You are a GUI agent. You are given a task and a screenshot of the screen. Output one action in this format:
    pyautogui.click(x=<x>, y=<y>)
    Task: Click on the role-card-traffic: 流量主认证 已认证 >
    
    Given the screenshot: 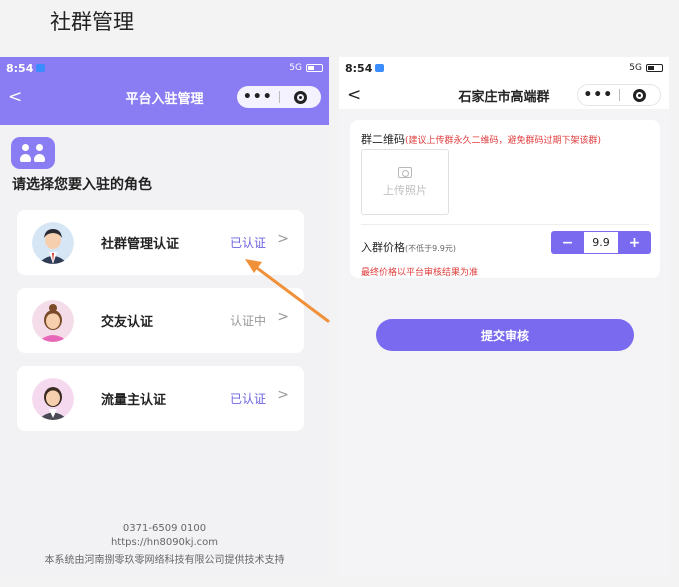 What is the action you would take?
    pyautogui.click(x=160, y=398)
    